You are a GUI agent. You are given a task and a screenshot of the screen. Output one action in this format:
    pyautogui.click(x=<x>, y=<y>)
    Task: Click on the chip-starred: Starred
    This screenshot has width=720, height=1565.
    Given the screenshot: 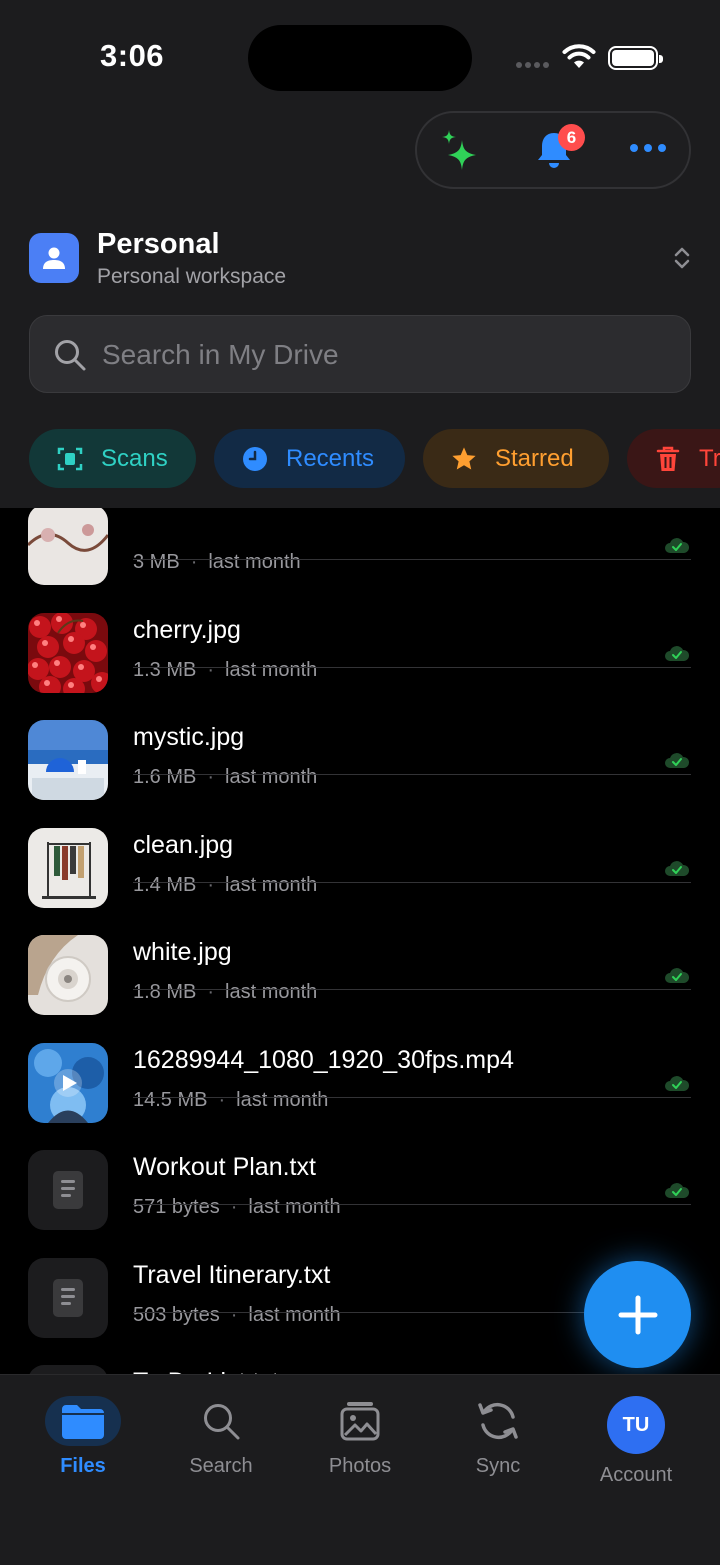 What is the action you would take?
    pyautogui.click(x=516, y=458)
    